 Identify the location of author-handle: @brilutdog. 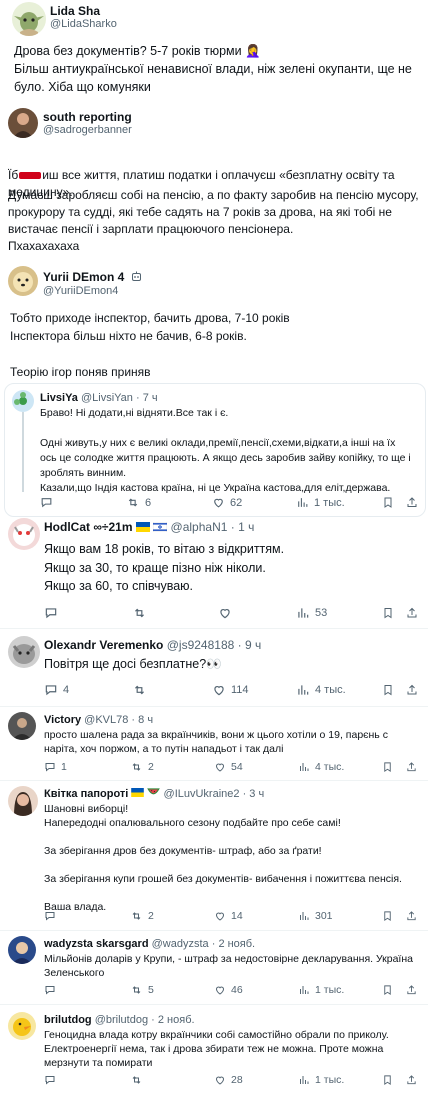
(121, 1020).